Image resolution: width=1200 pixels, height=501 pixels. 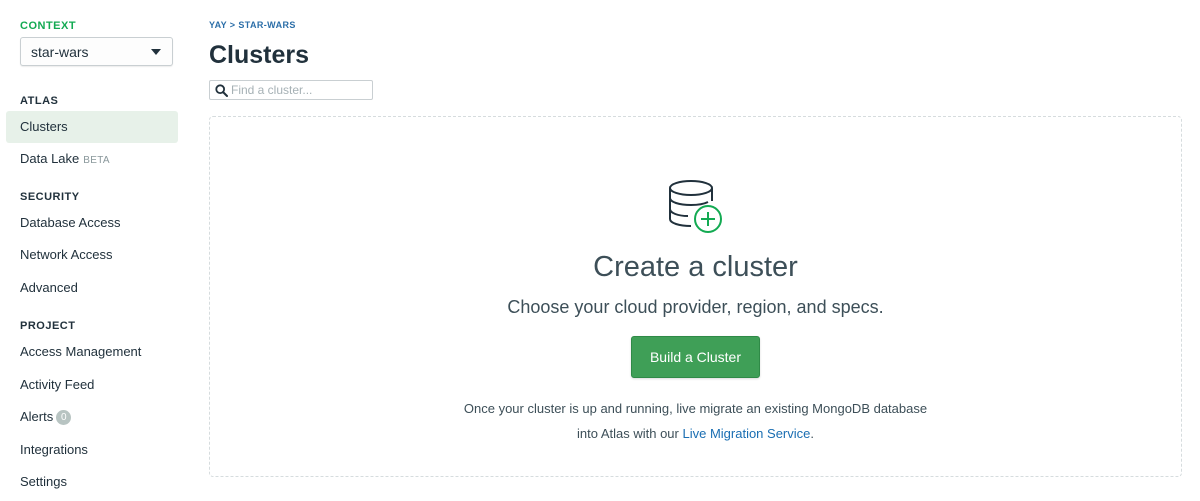 What do you see at coordinates (259, 55) in the screenshot?
I see `page-title: Clusters` at bounding box center [259, 55].